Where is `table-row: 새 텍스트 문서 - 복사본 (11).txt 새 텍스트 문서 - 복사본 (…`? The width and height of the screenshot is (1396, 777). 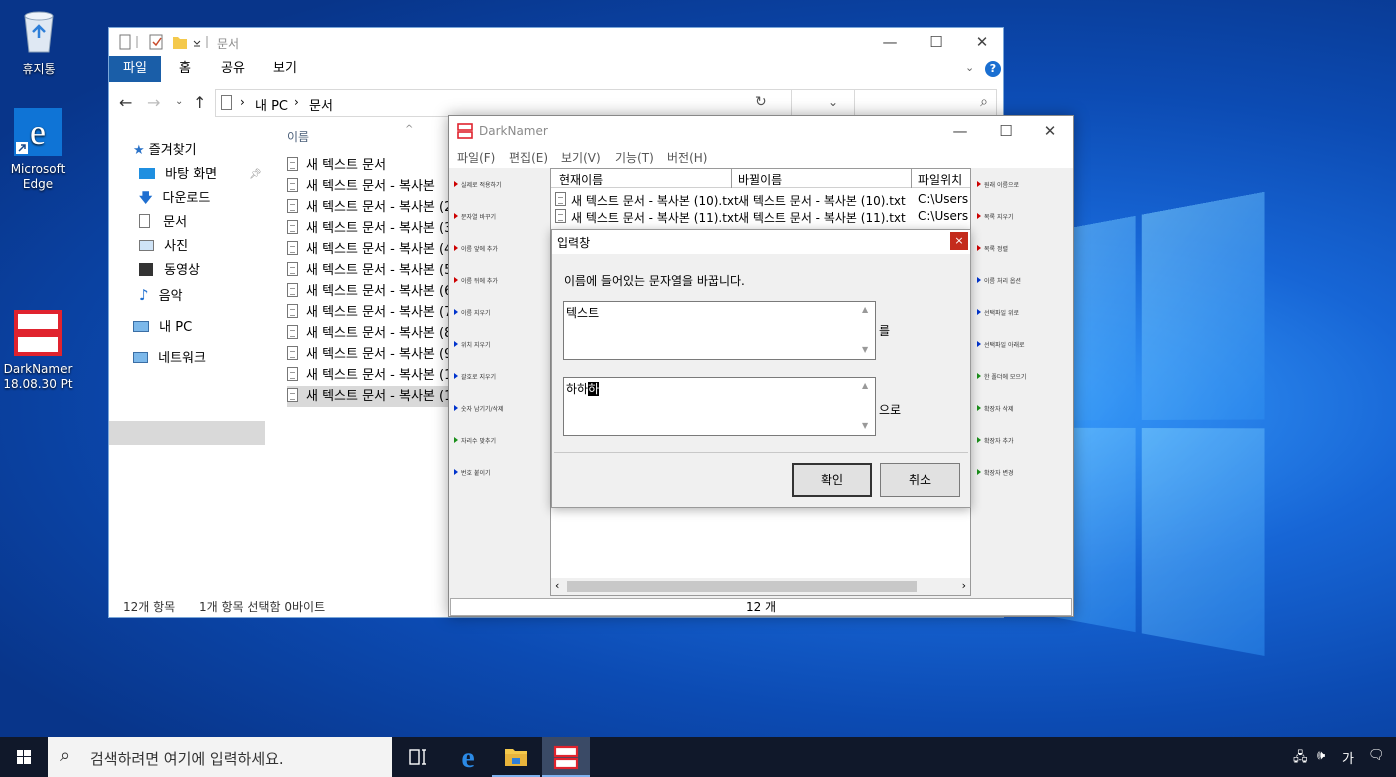
table-row: 새 텍스트 문서 - 복사본 (11).txt 새 텍스트 문서 - 복사본 (… is located at coordinates (760, 216).